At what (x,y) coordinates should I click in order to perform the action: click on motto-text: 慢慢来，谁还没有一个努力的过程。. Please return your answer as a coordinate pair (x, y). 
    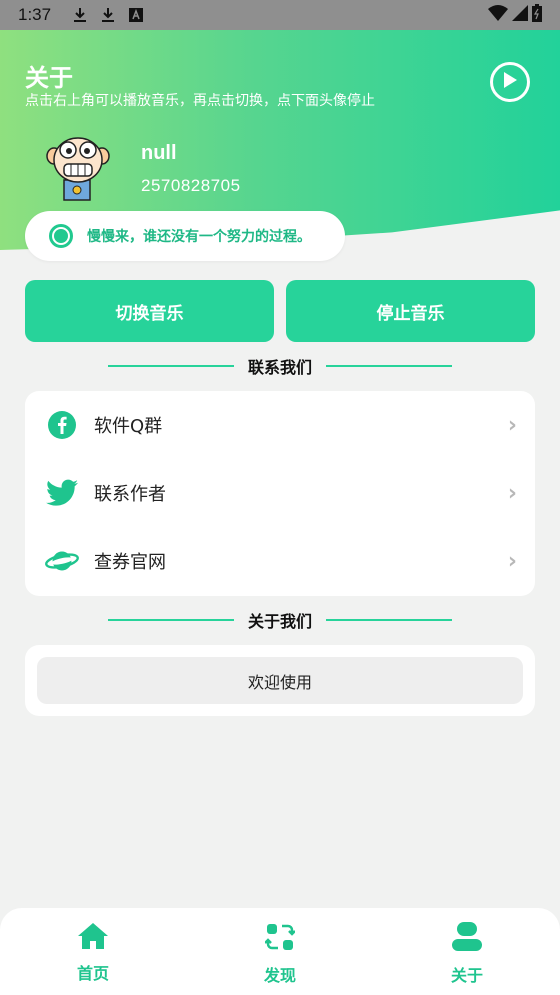
    Looking at the image, I should click on (199, 237).